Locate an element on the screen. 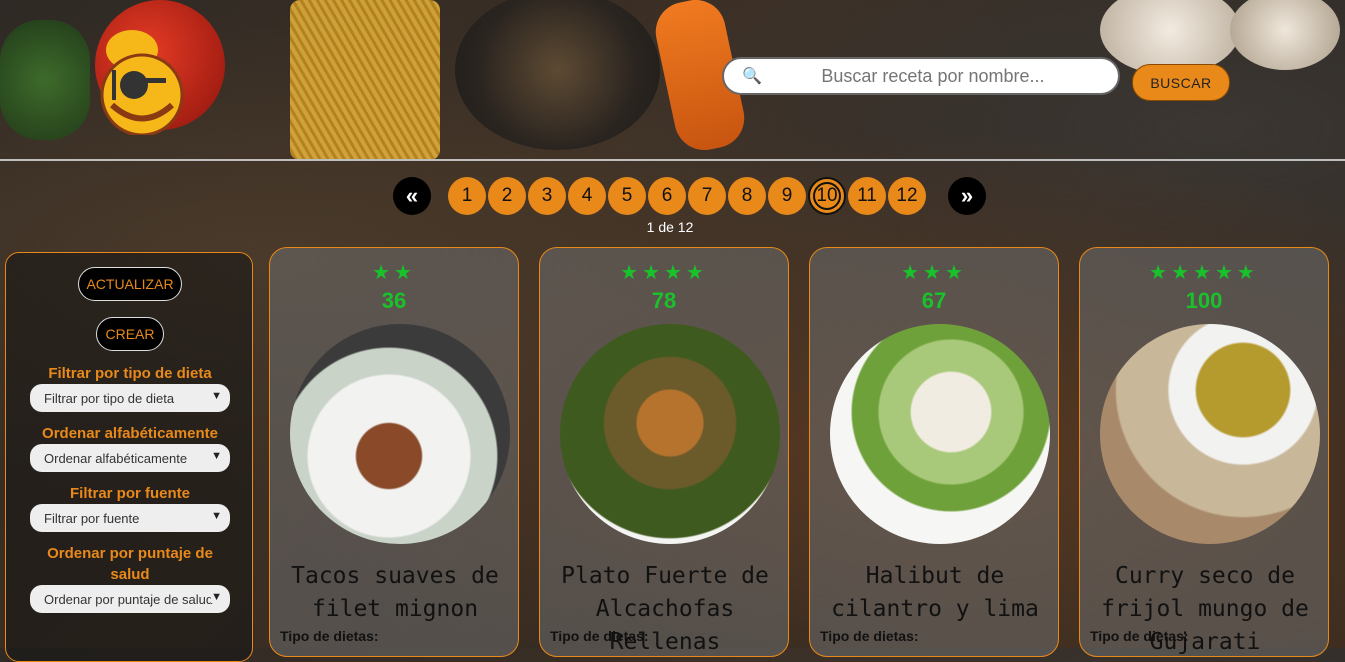 The width and height of the screenshot is (1345, 662). health-score: 36 is located at coordinates (394, 300).